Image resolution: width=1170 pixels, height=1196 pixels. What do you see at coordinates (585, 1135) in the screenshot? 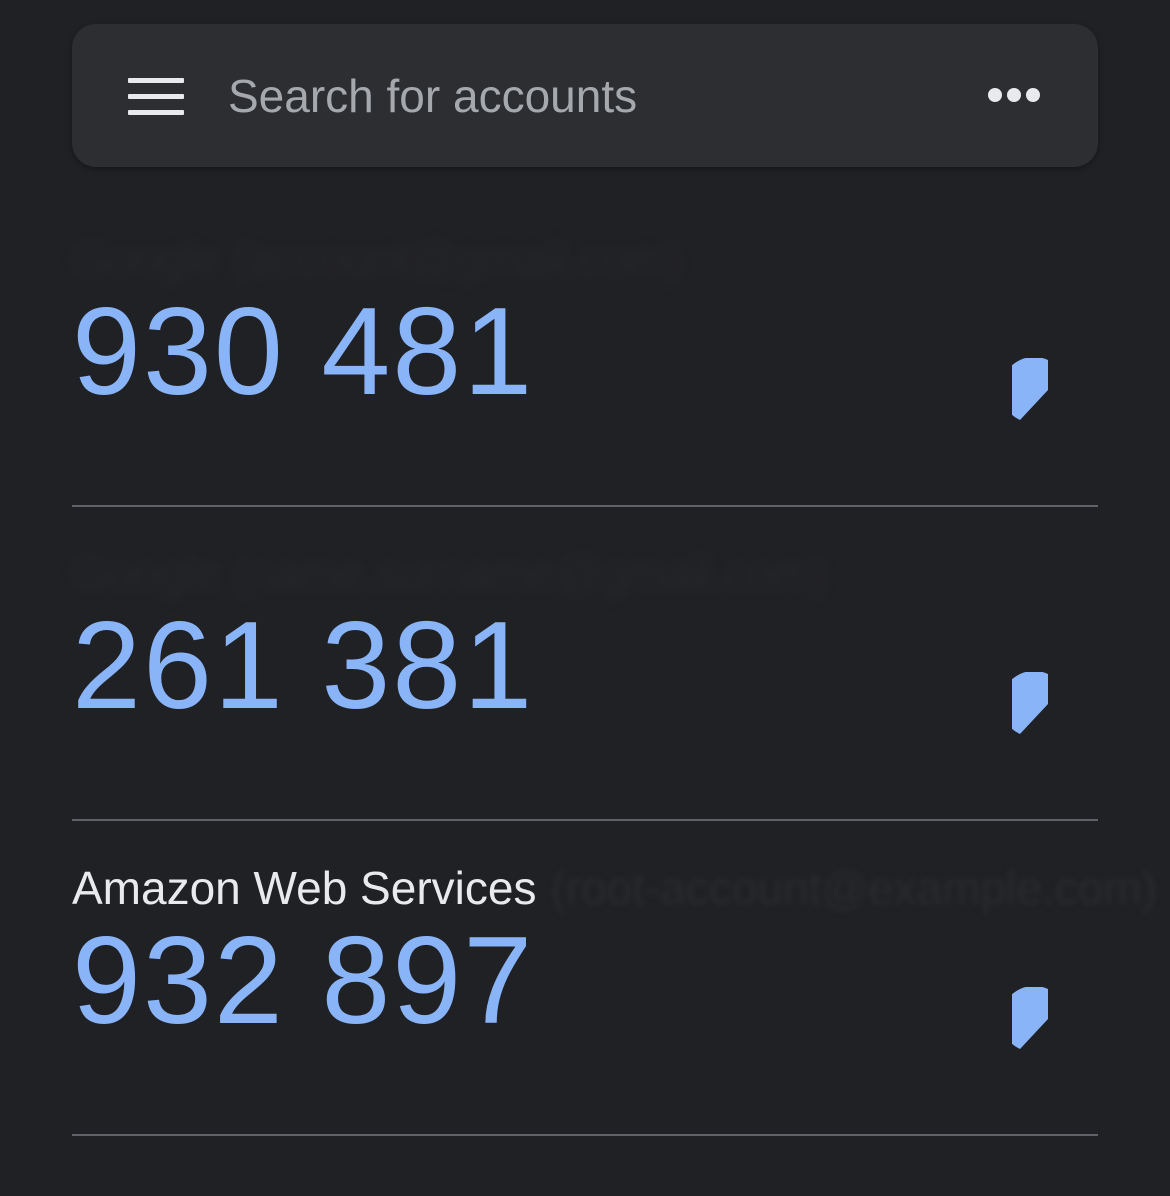
I see `divider` at bounding box center [585, 1135].